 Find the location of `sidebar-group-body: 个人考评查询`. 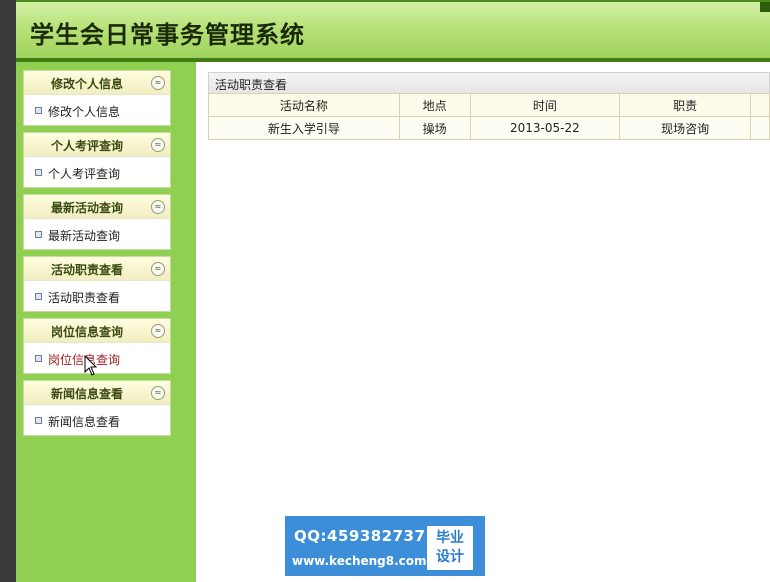

sidebar-group-body: 个人考评查询 is located at coordinates (97, 172).